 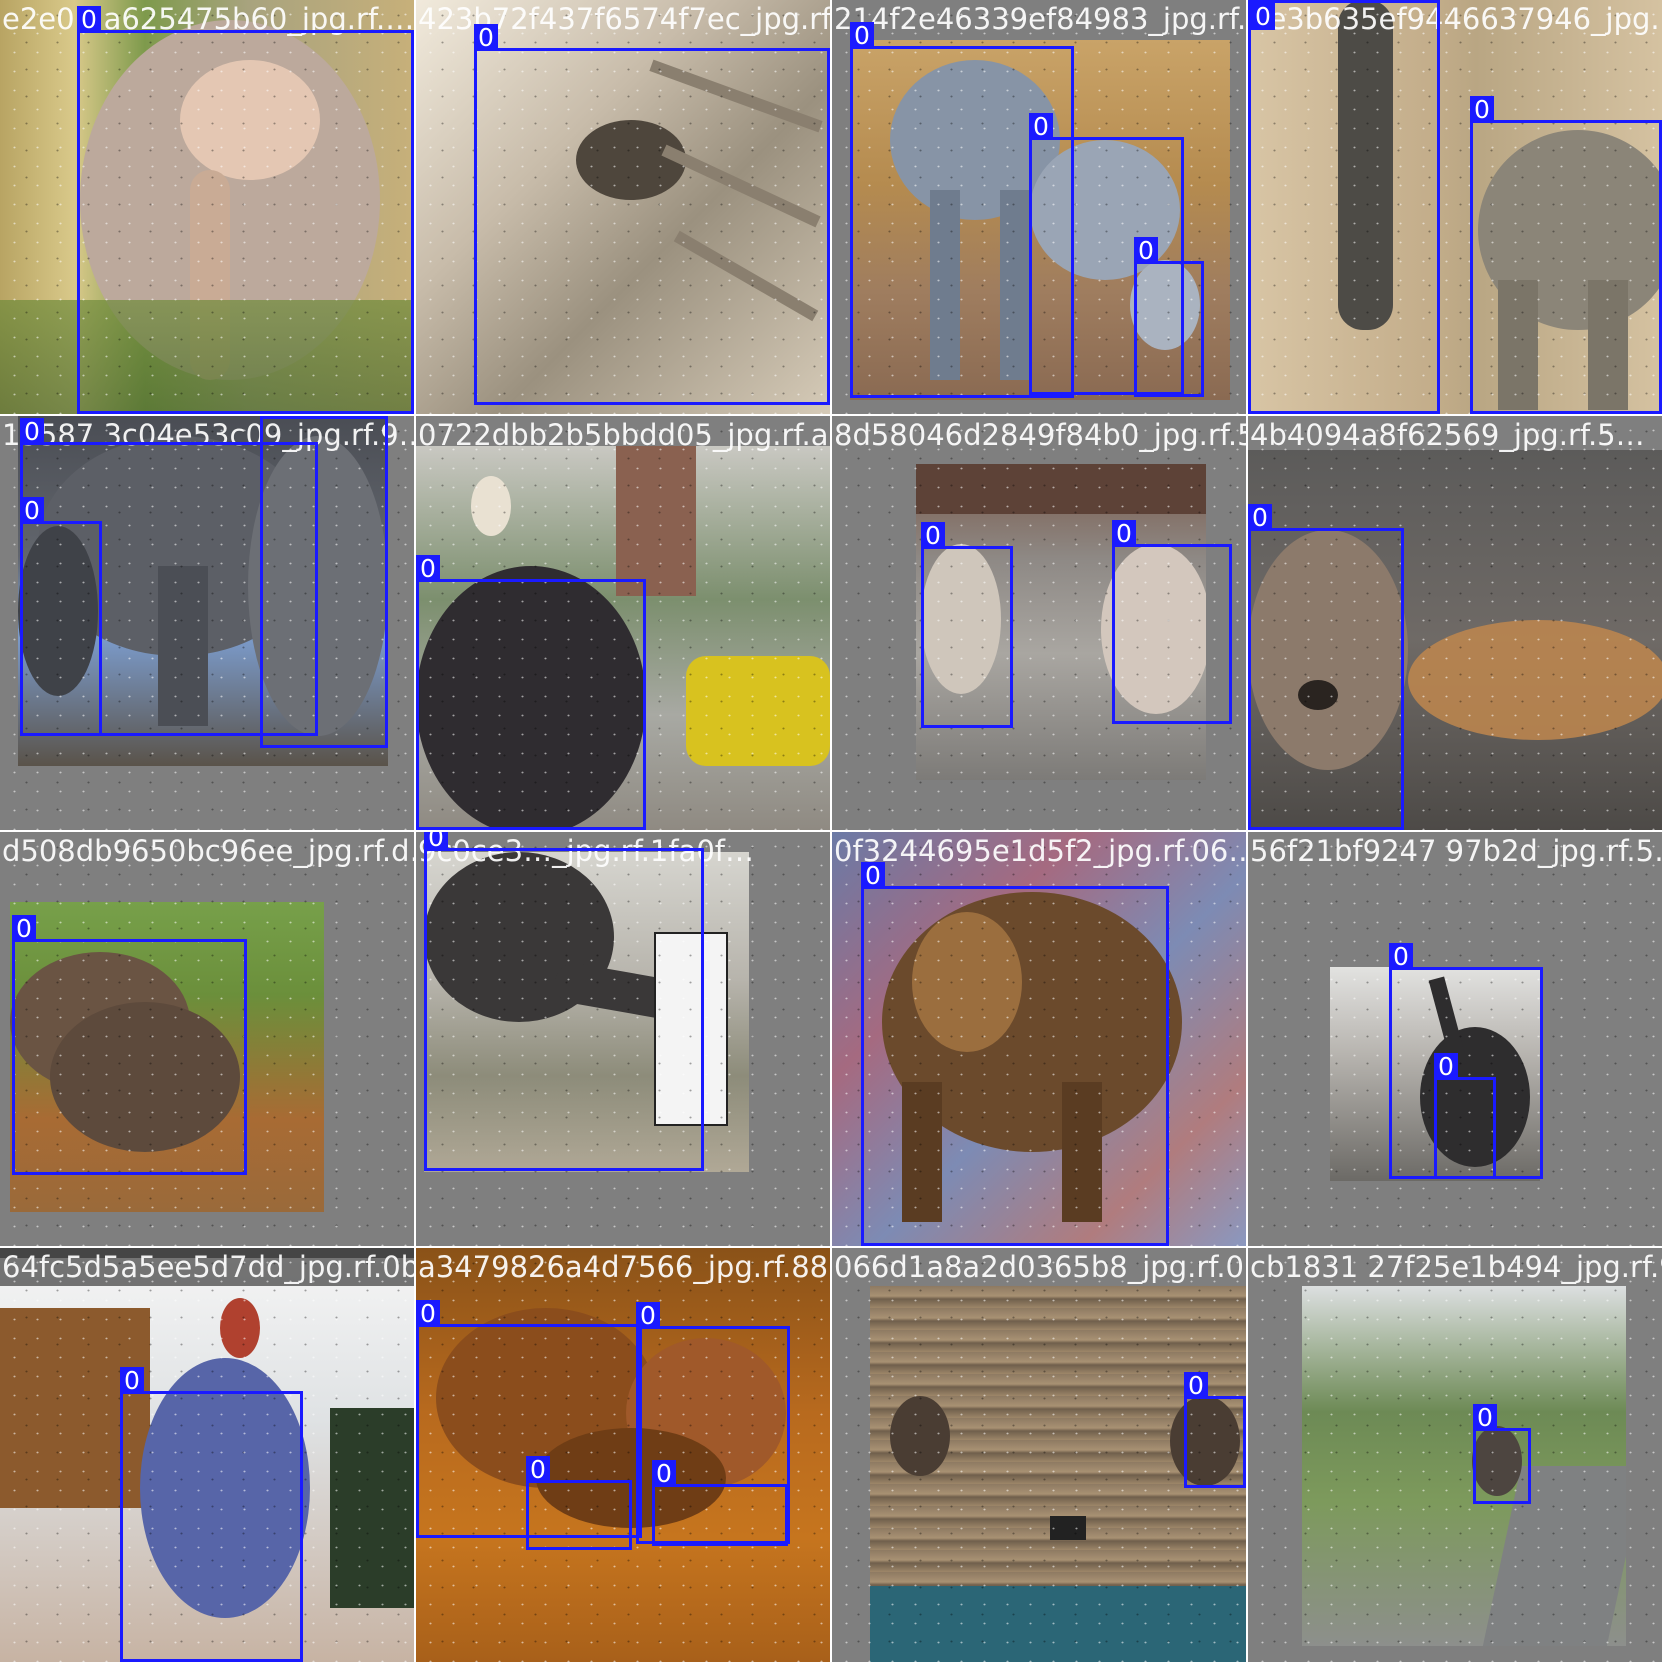 I want to click on mosaic-tile: 066d1a8a2d0365b8_jpg.rf.0… 0, so click(x=1039, y=1455).